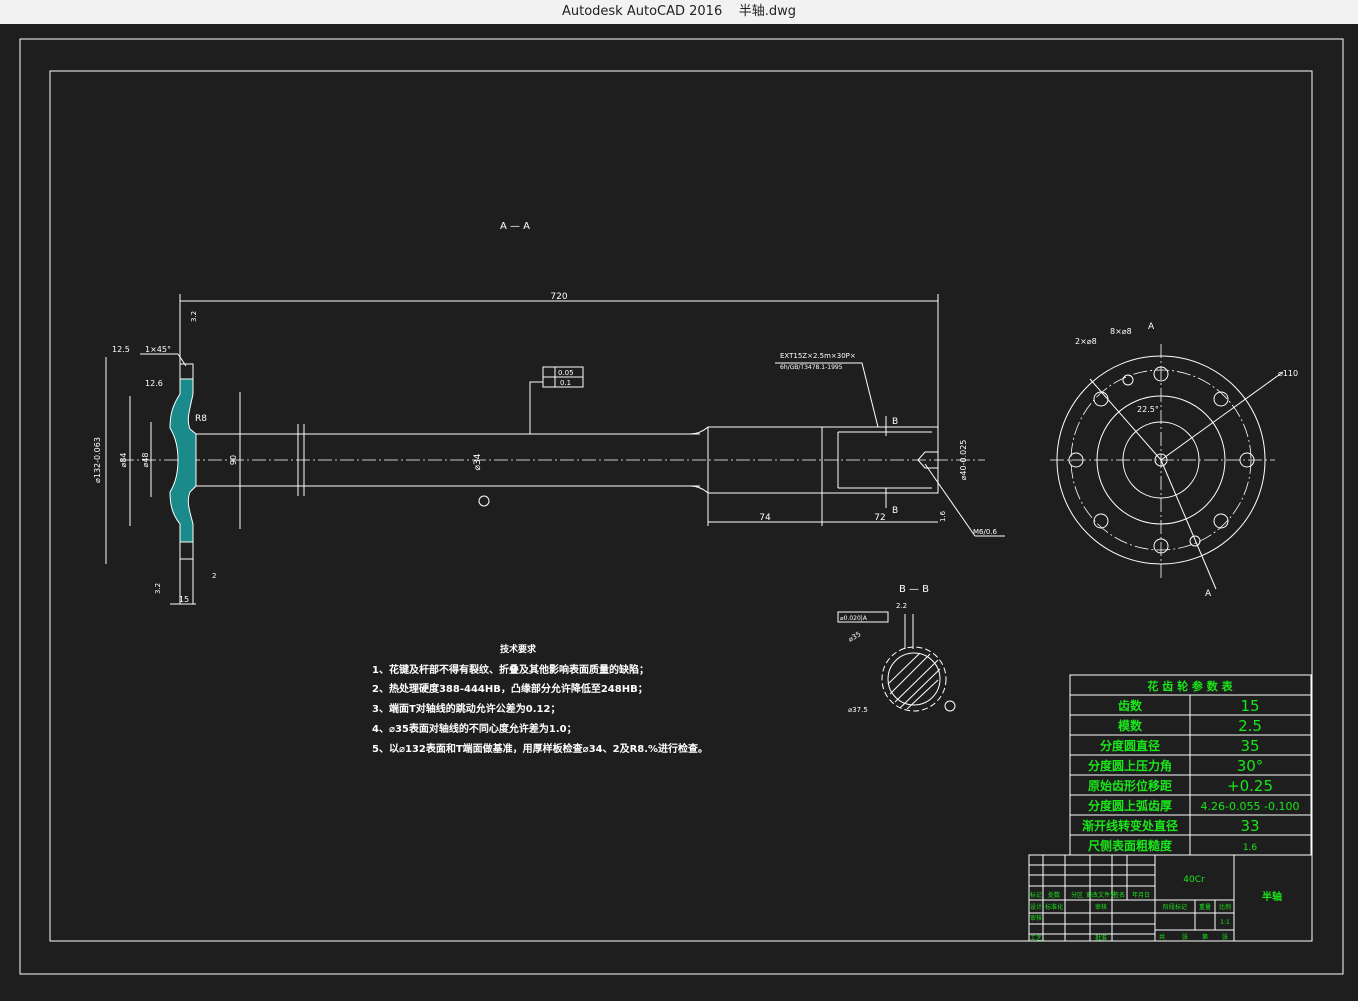  I want to click on tb-label: 第, so click(1205, 937).